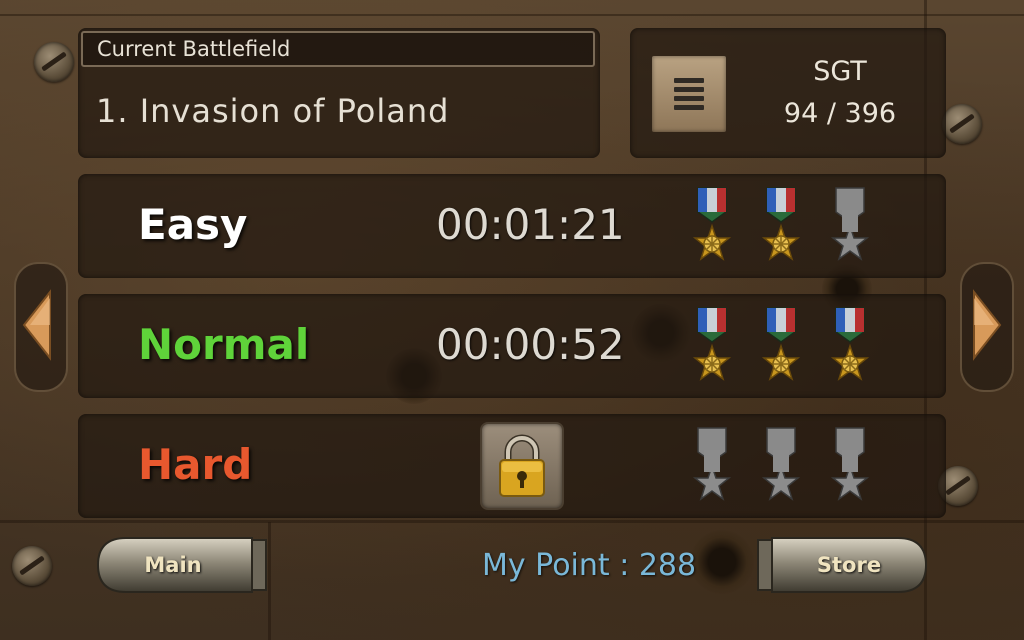 This screenshot has width=1024, height=640. Describe the element at coordinates (530, 224) in the screenshot. I see `best-time: 00:01:21` at that location.